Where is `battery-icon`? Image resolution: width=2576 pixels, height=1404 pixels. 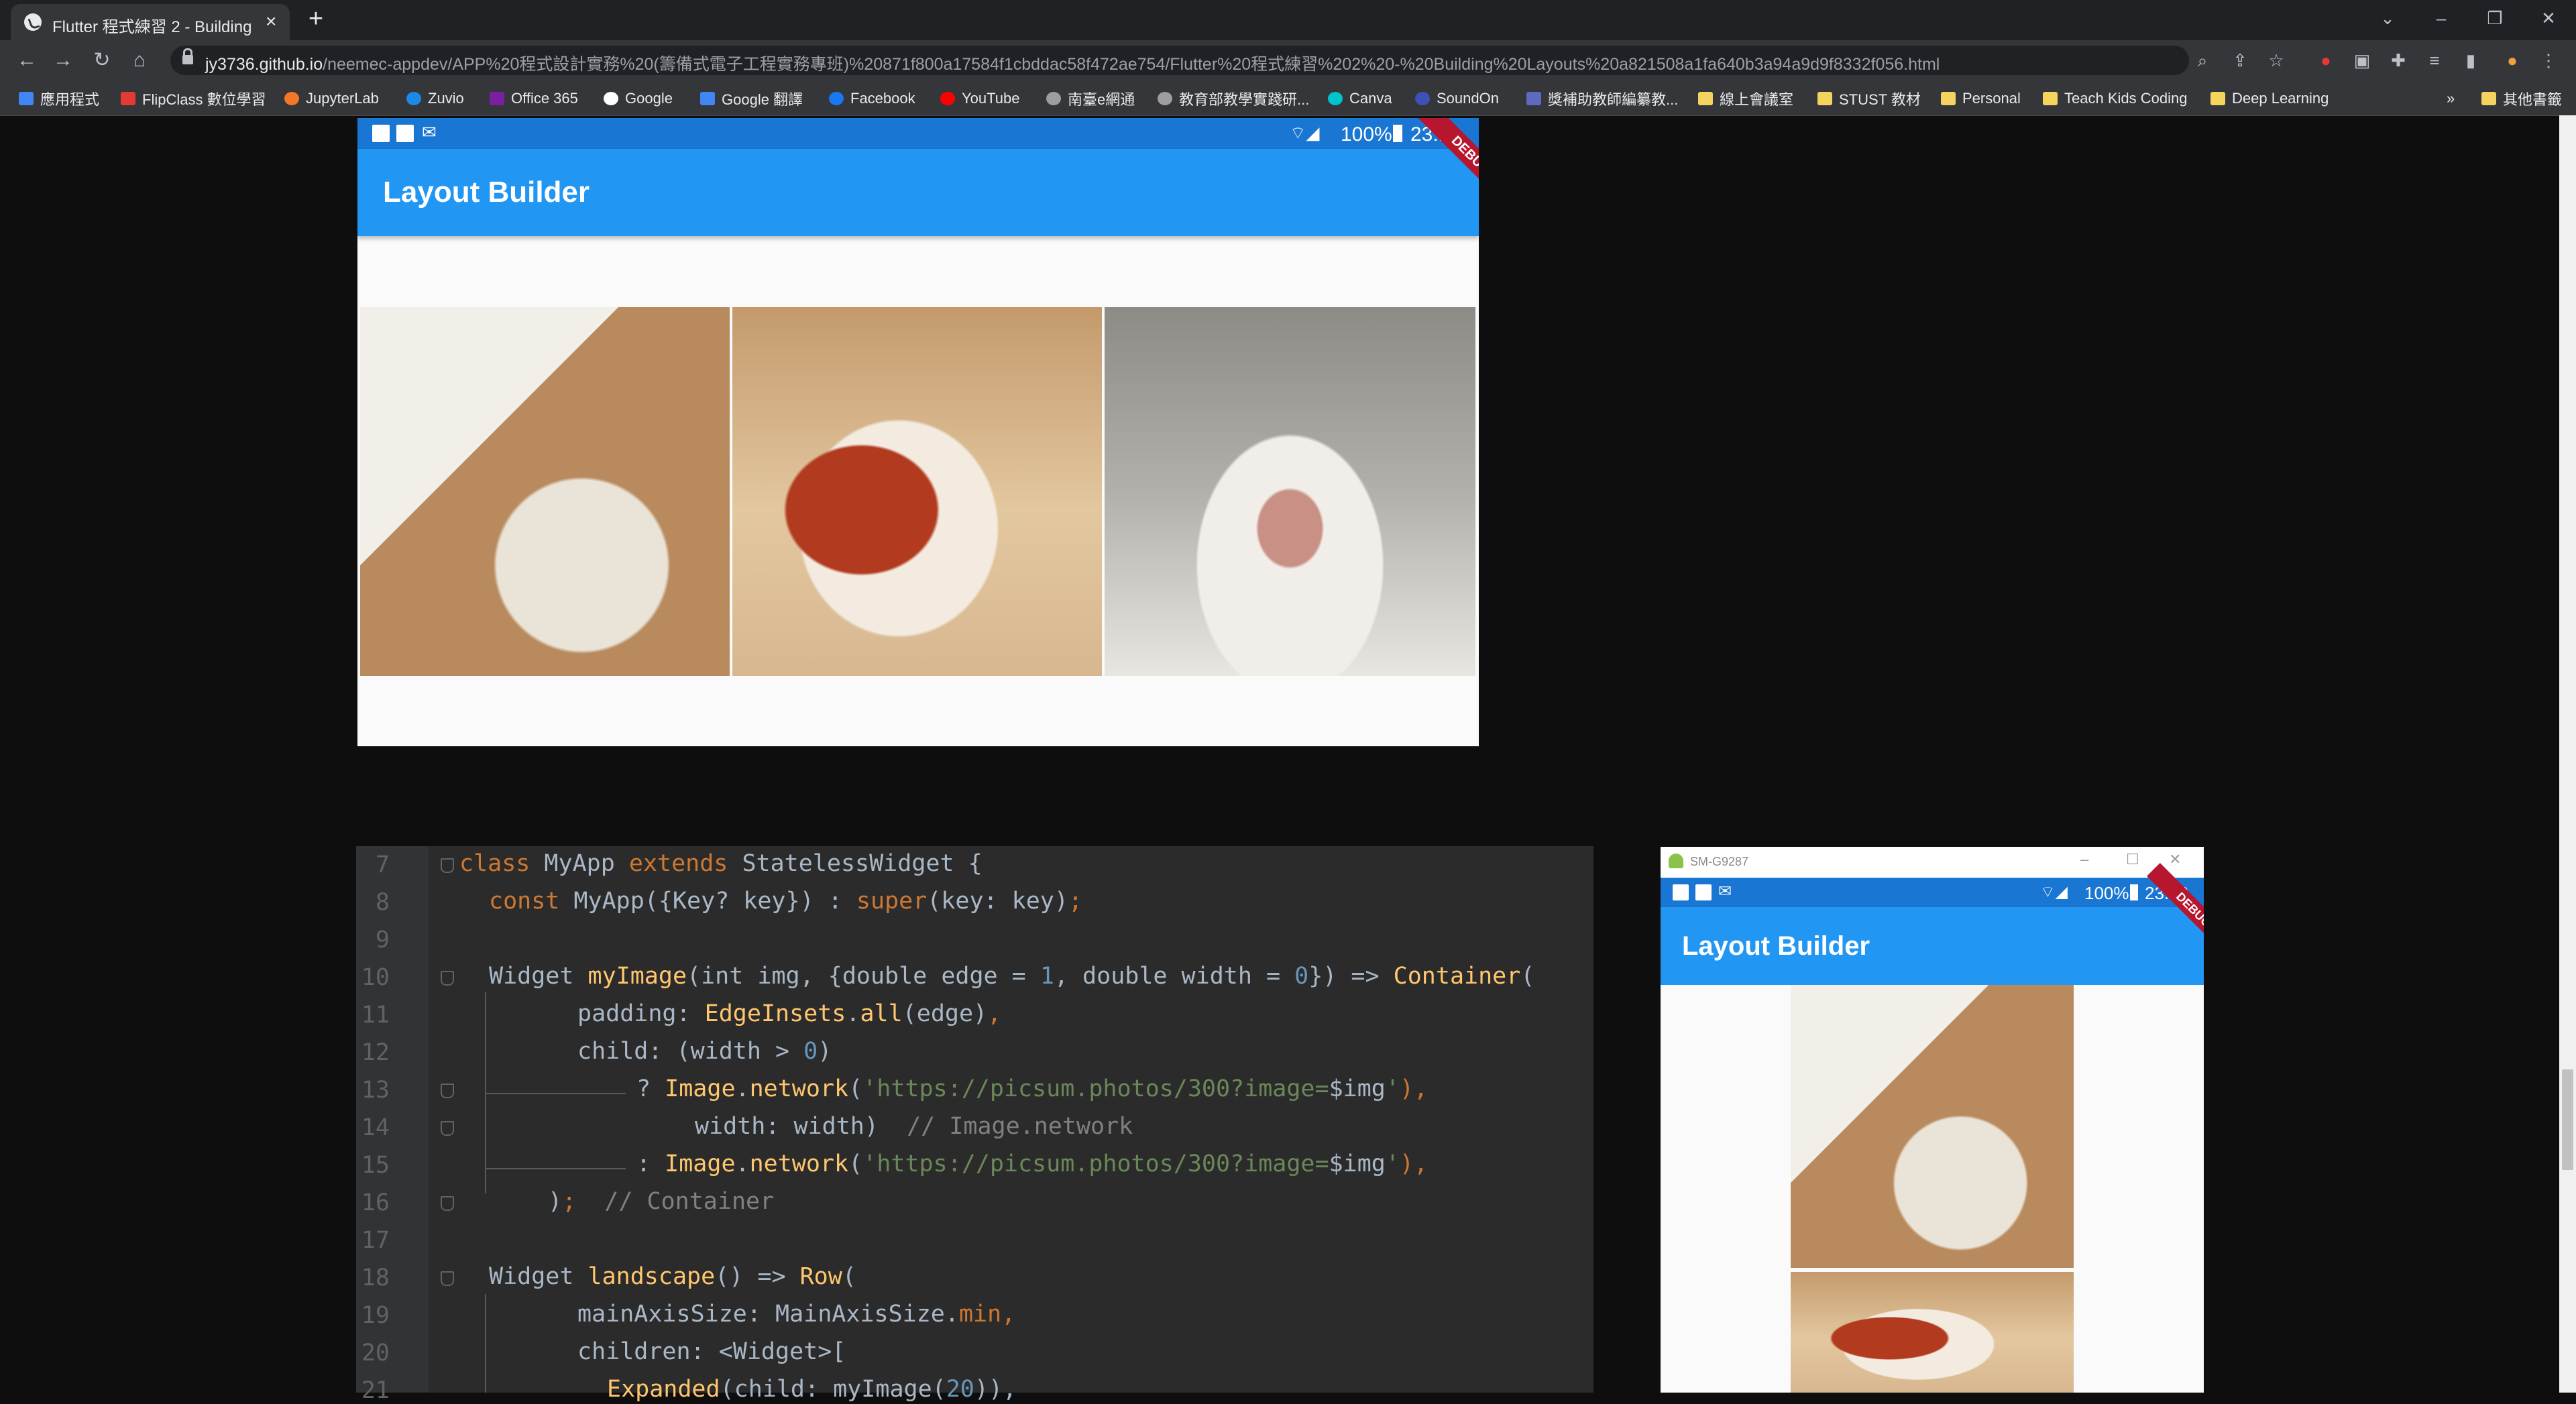 battery-icon is located at coordinates (2134, 892).